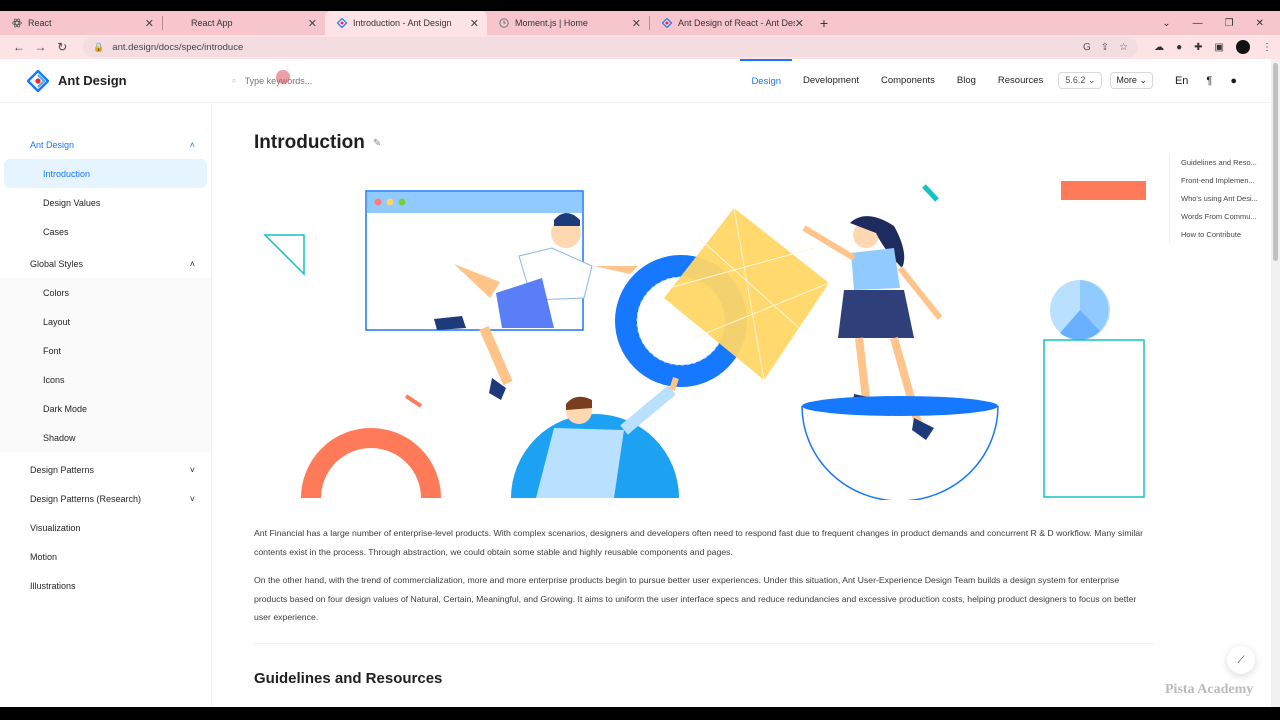  What do you see at coordinates (19, 47) in the screenshot?
I see `back-icon: ←` at bounding box center [19, 47].